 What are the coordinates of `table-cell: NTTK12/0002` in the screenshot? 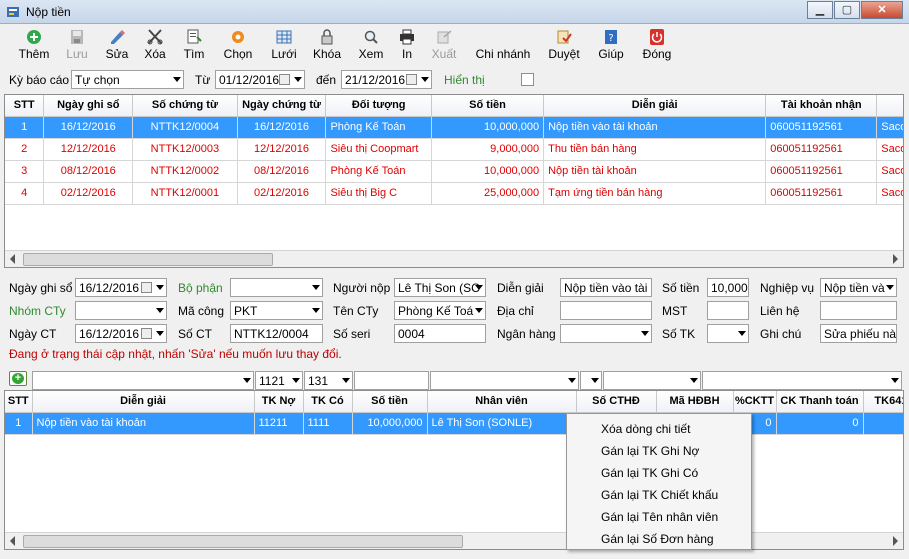 It's located at (185, 171).